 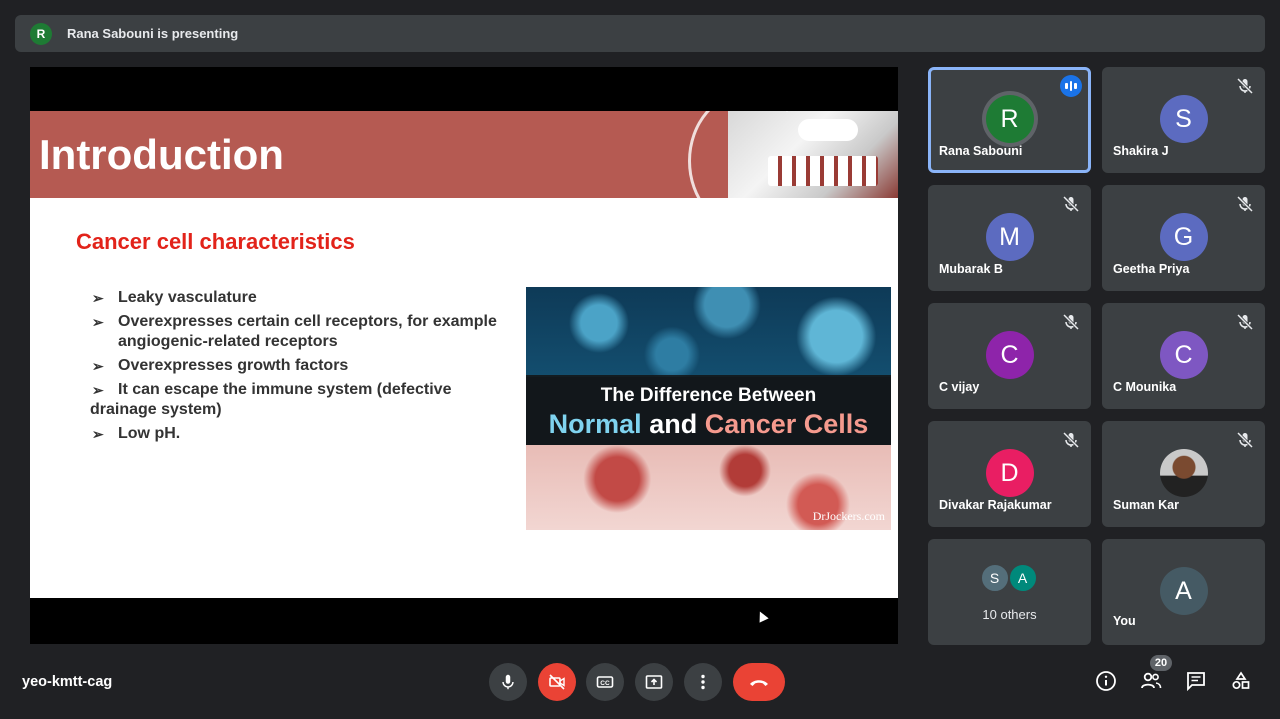 What do you see at coordinates (174, 297) in the screenshot?
I see `bullet-item: ➢ Leaky vasculature` at bounding box center [174, 297].